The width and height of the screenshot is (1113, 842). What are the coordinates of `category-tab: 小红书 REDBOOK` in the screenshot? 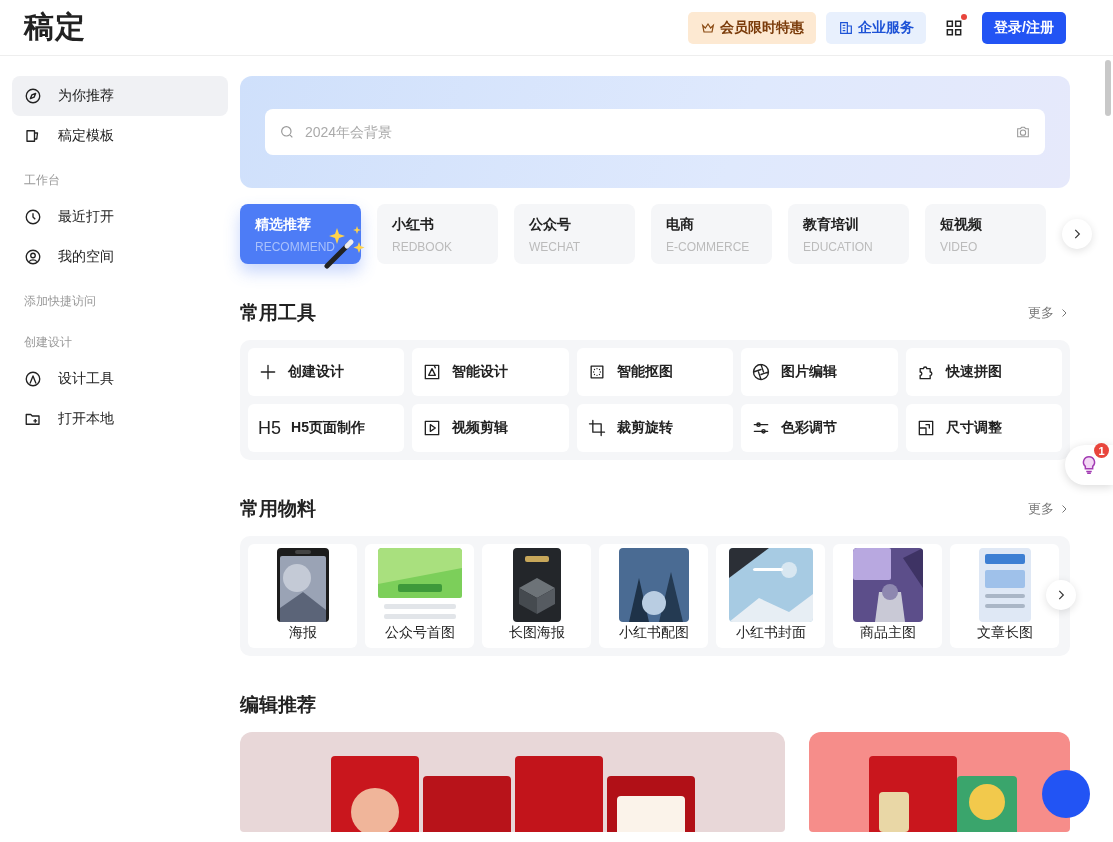 It's located at (437, 234).